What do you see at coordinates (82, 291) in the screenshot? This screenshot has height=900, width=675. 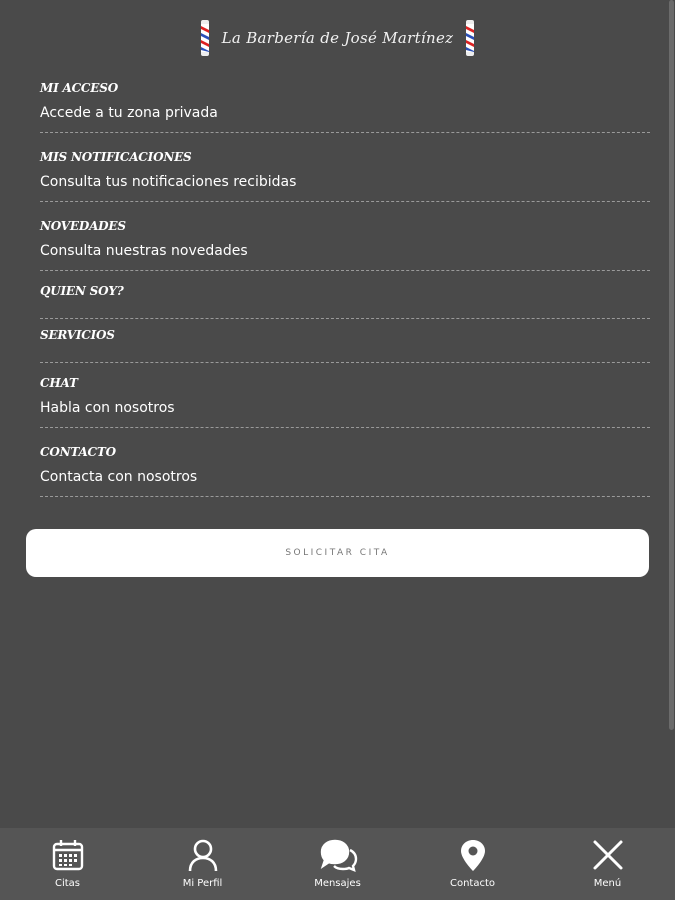 I see `menu-item-title: QUIEN SOY?` at bounding box center [82, 291].